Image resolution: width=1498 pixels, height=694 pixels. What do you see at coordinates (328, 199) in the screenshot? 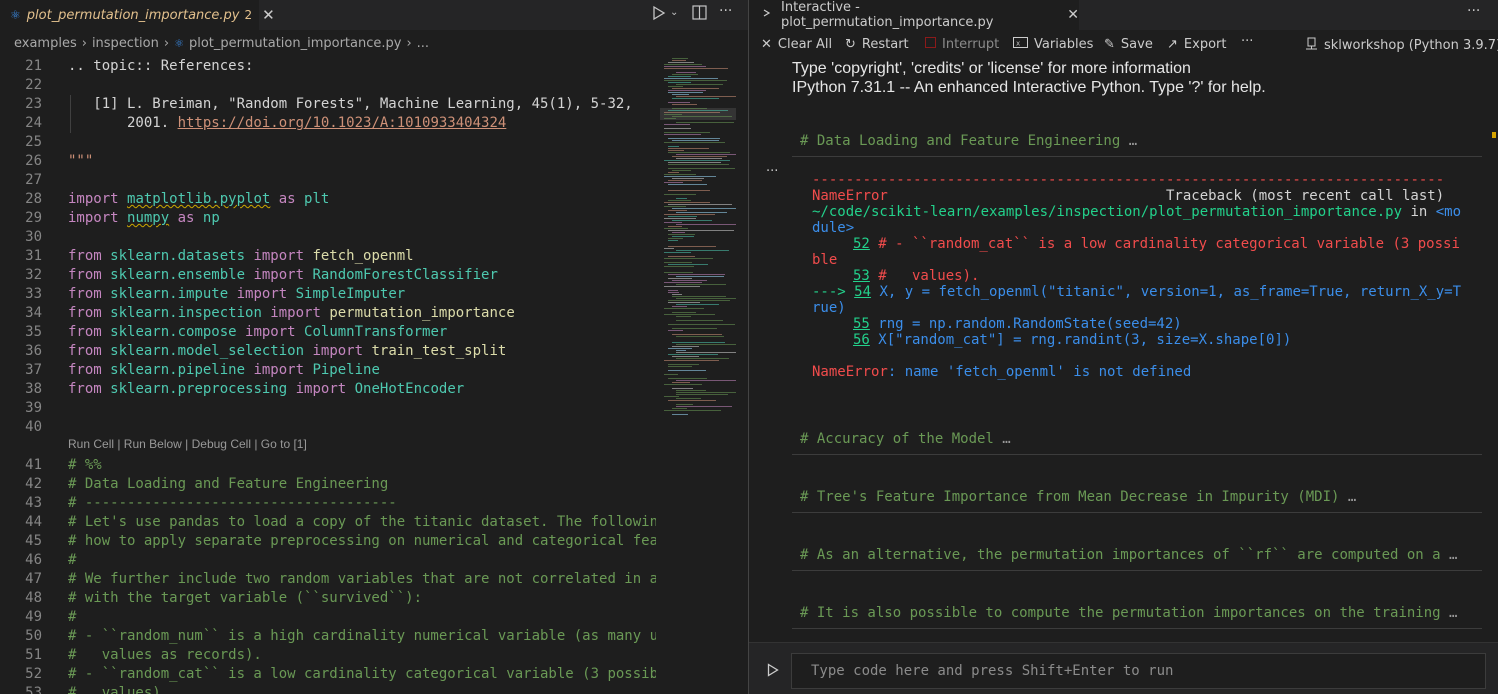
I see `code-line: 28 import matplotlib.pyplot as plt` at bounding box center [328, 199].